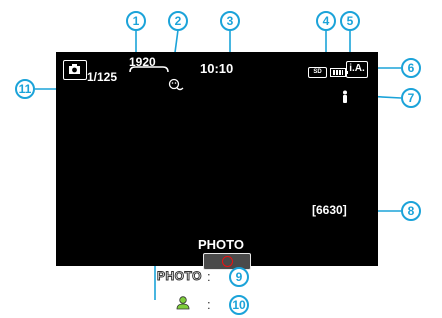 This screenshot has height=318, width=442. What do you see at coordinates (183, 303) in the screenshot?
I see `person-icon` at bounding box center [183, 303].